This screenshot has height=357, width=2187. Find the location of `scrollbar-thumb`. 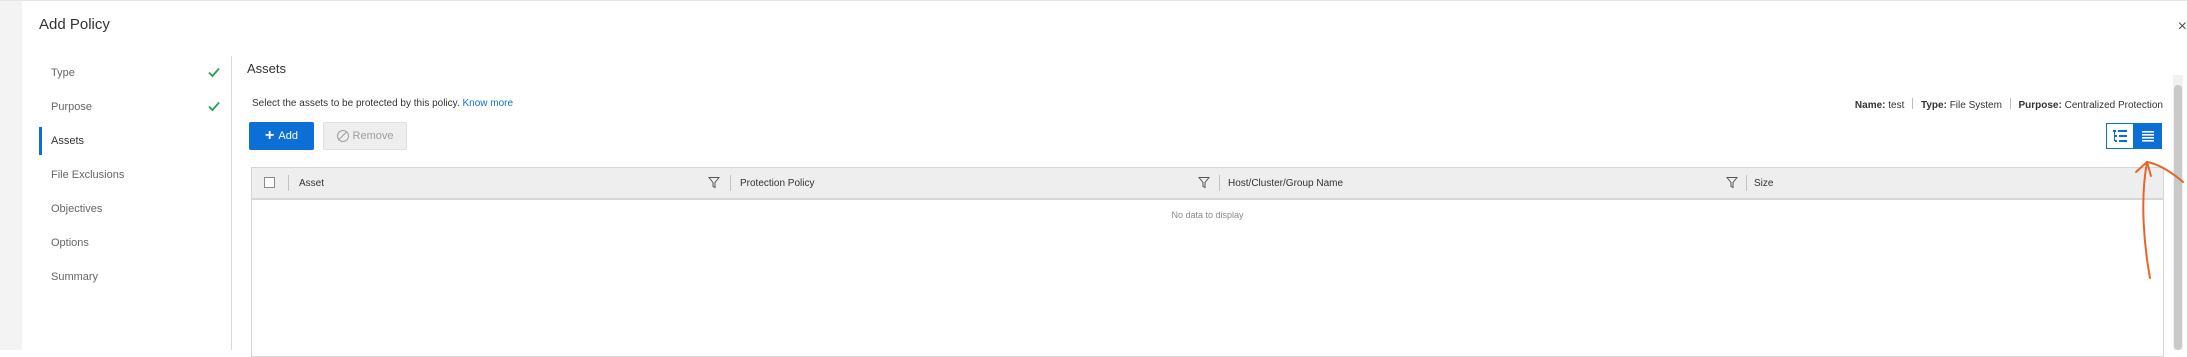

scrollbar-thumb is located at coordinates (2178, 217).